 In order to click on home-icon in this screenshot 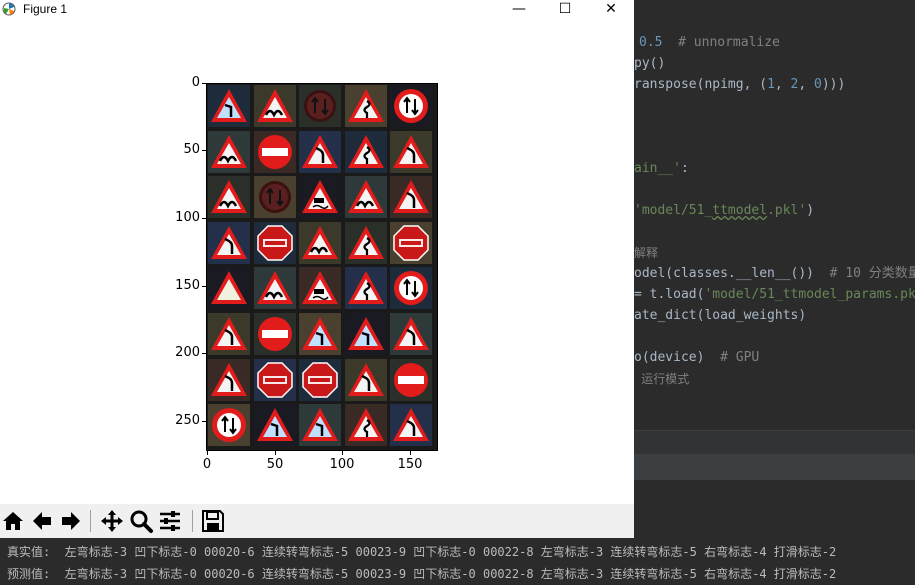, I will do `click(13, 521)`.